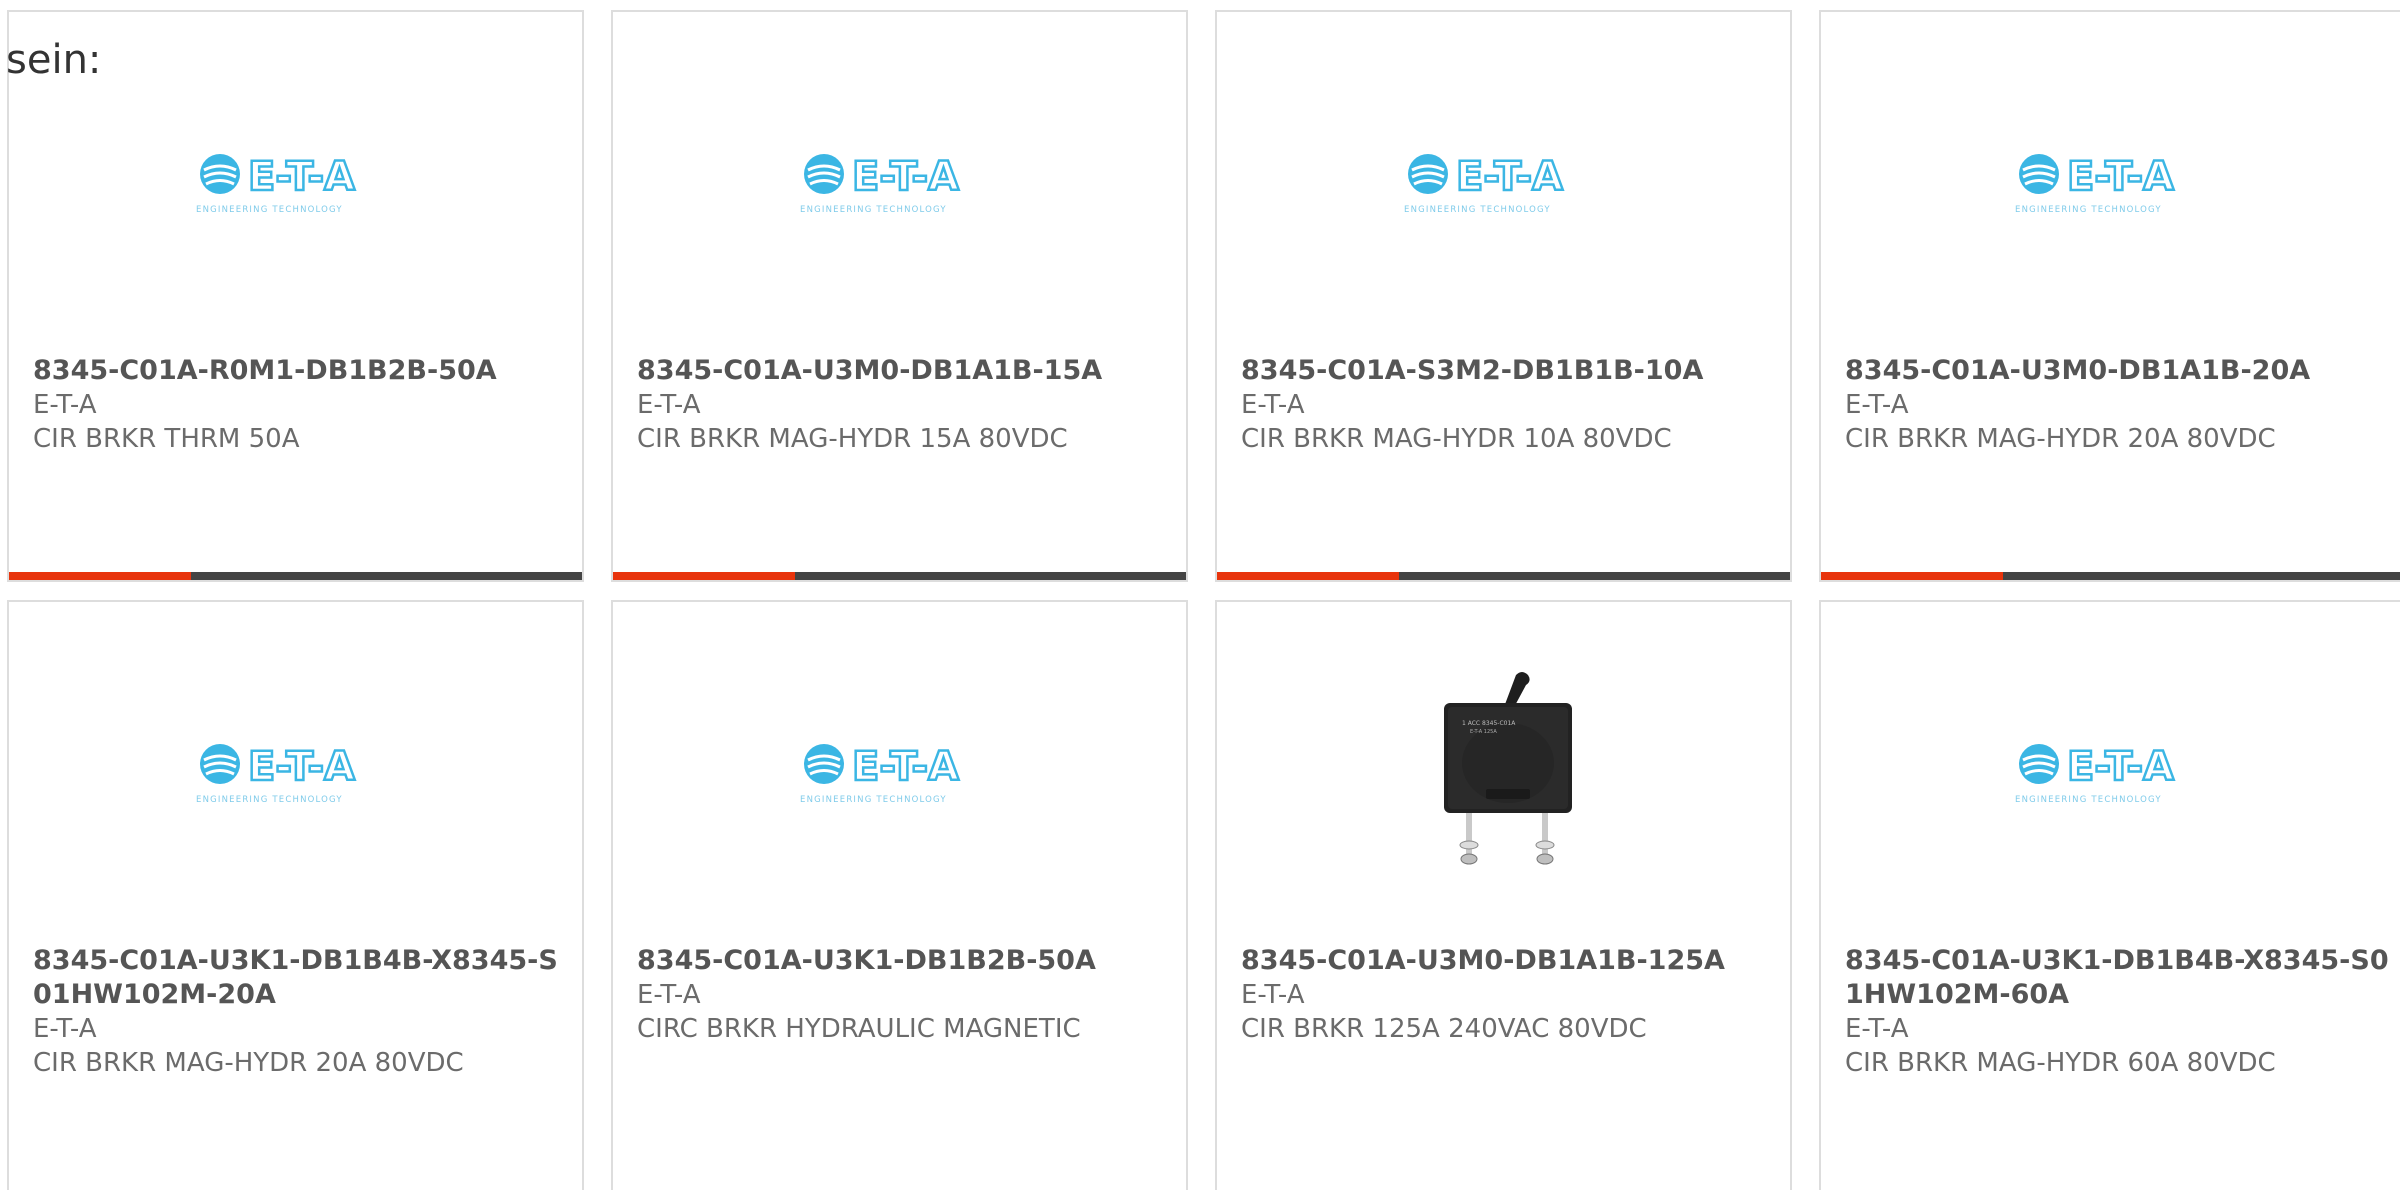  Describe the element at coordinates (297, 371) in the screenshot. I see `part-number: 8345-C01A-R0M1-DB1B2B-50A` at that location.